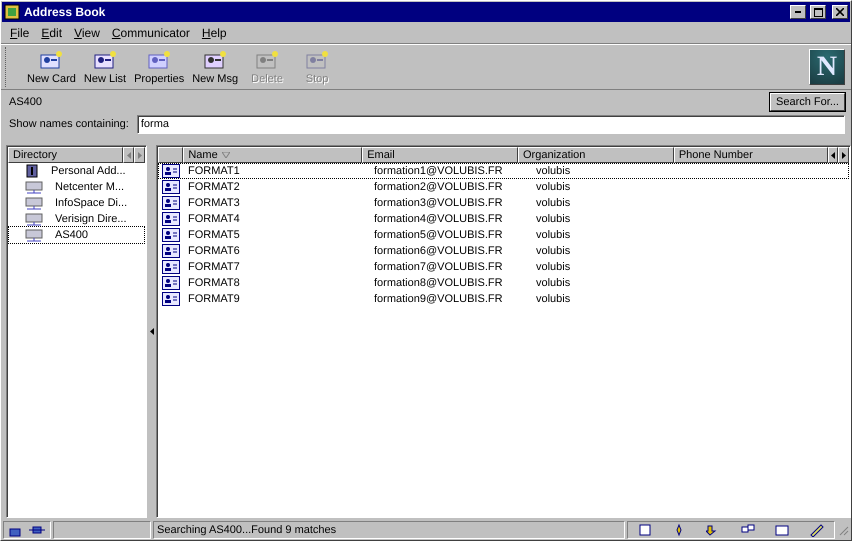 The height and width of the screenshot is (541, 852). I want to click on filter-label: Show names containing:, so click(69, 124).